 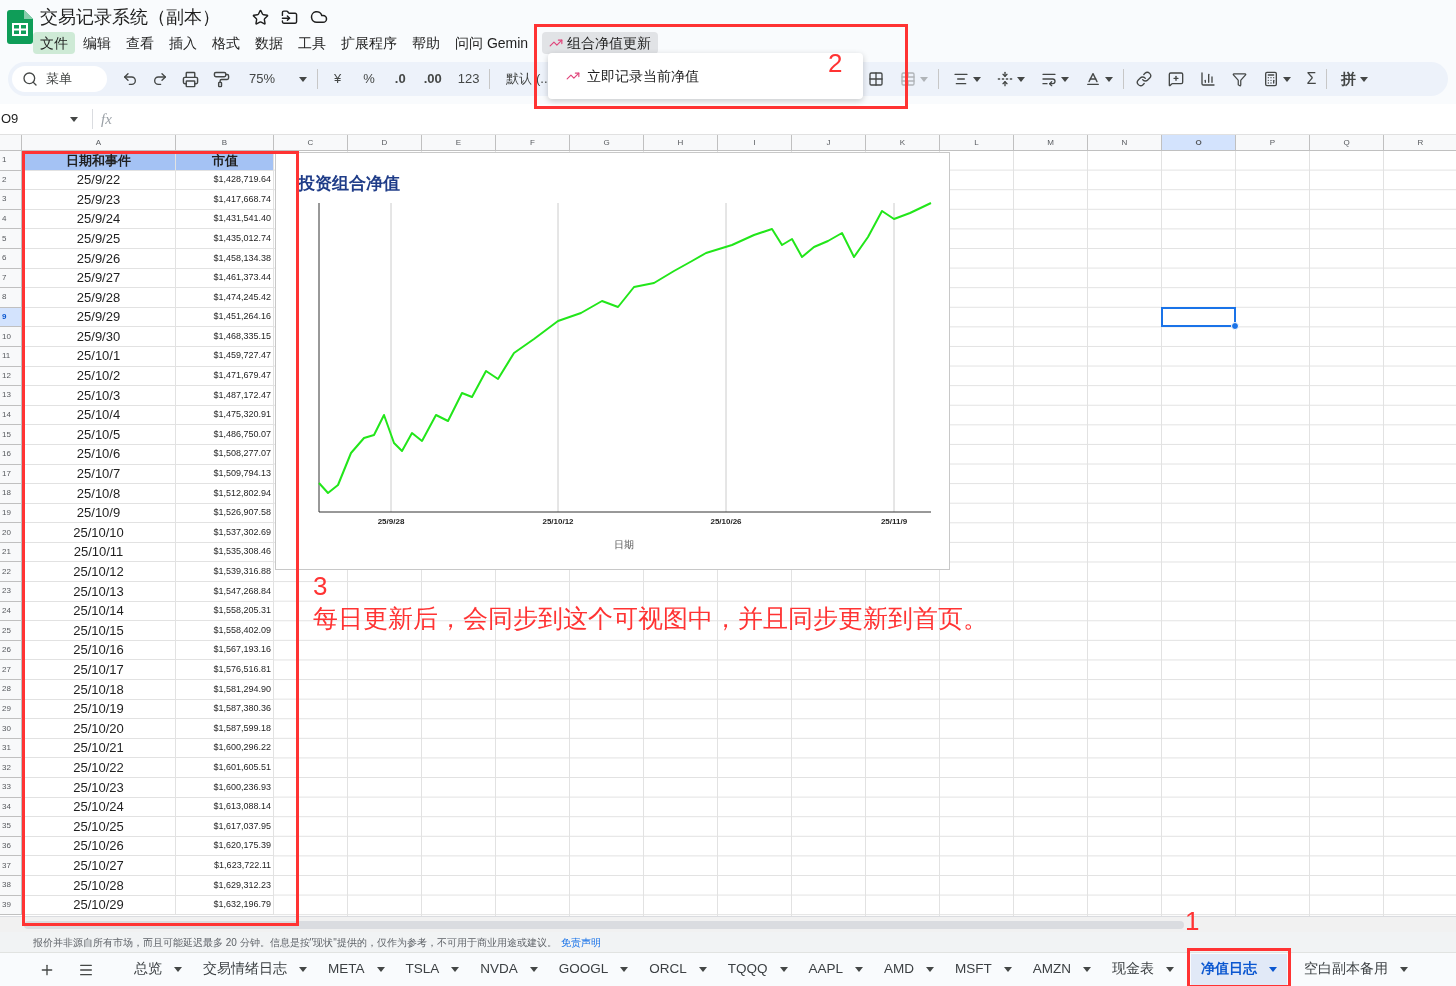 What do you see at coordinates (580, 942) in the screenshot?
I see `disclaimer-link: 免责声明` at bounding box center [580, 942].